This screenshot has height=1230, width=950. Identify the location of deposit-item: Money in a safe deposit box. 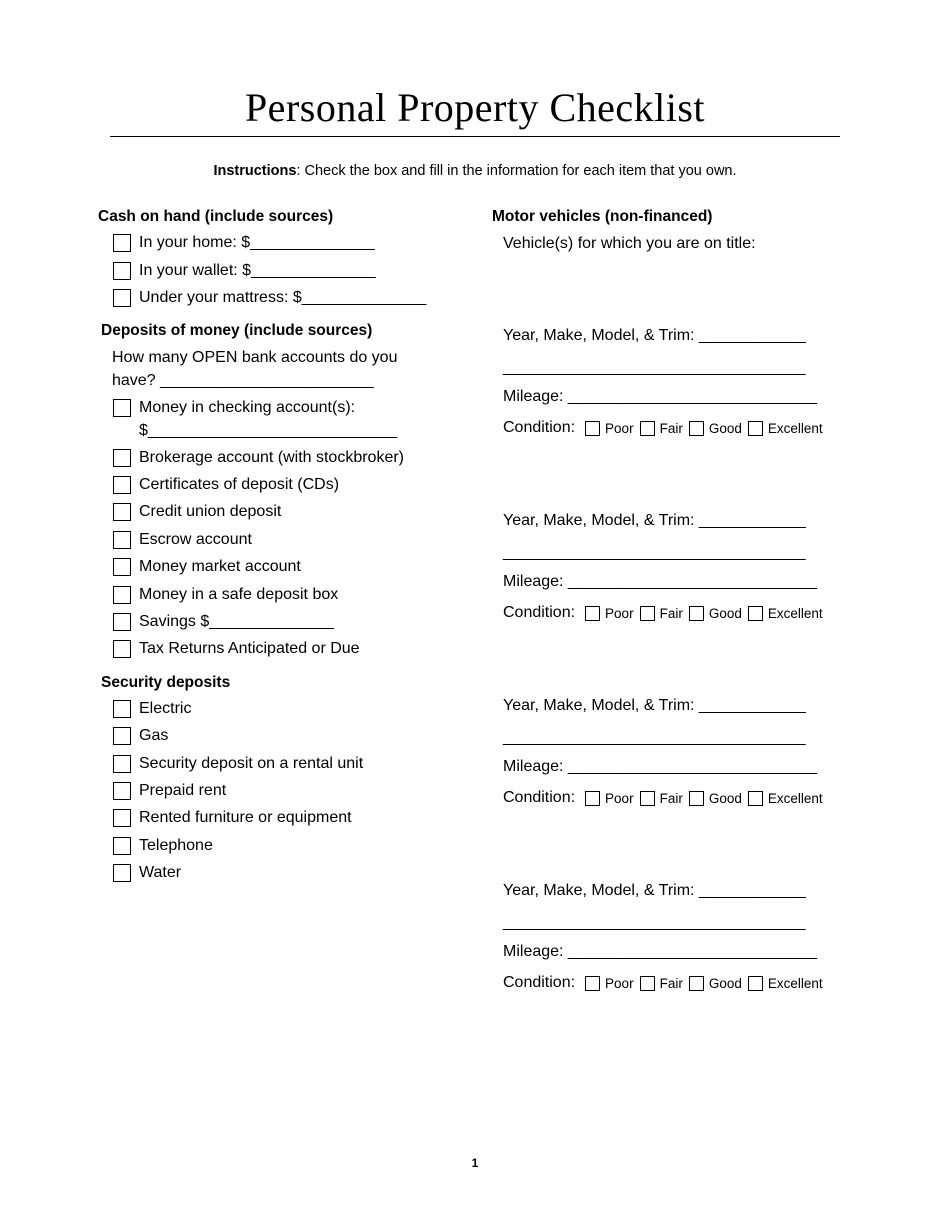
(225, 595).